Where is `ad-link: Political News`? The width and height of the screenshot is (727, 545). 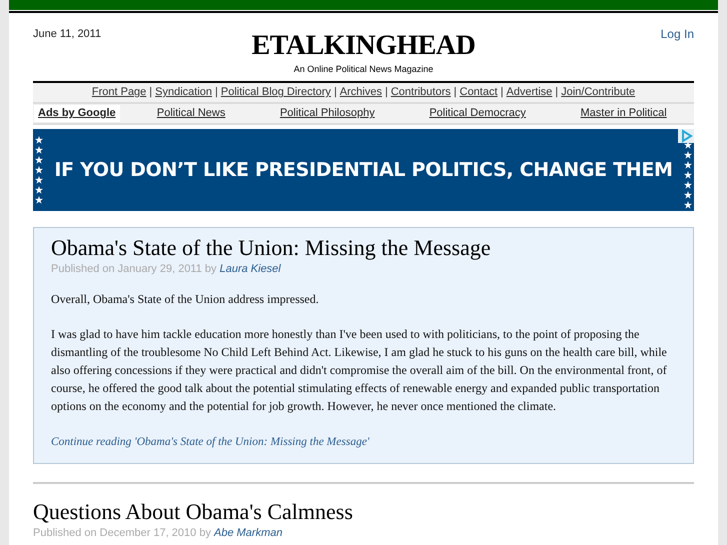 ad-link: Political News is located at coordinates (191, 113).